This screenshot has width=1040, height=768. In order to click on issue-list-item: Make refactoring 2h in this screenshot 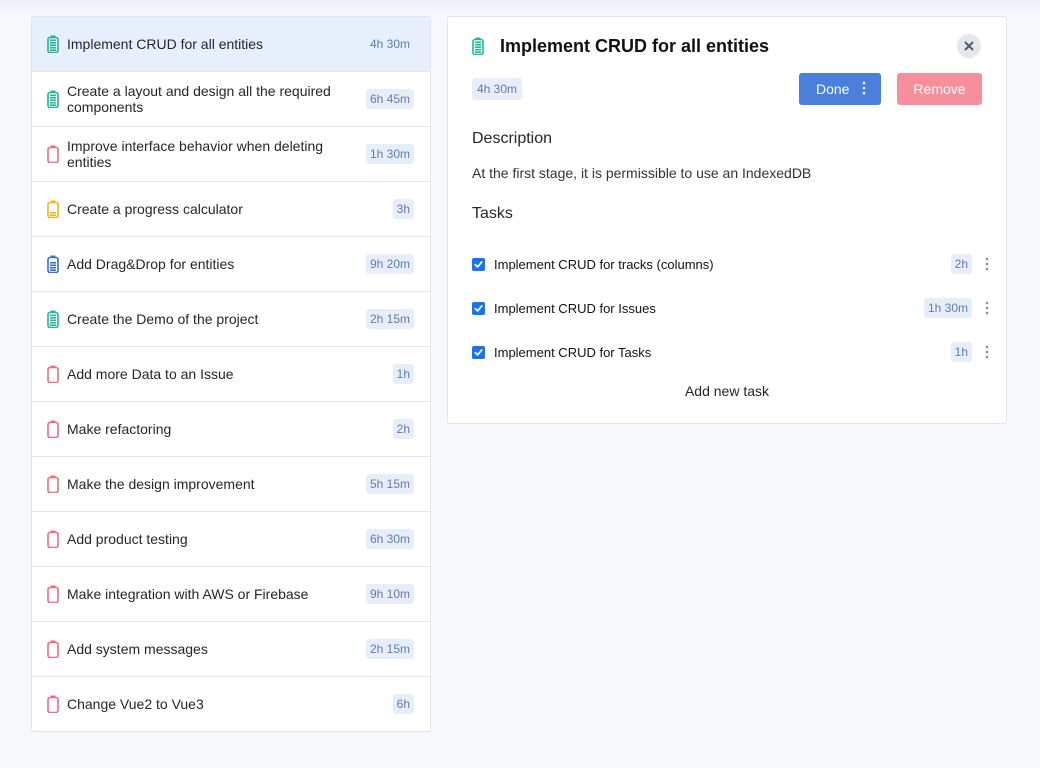, I will do `click(231, 429)`.